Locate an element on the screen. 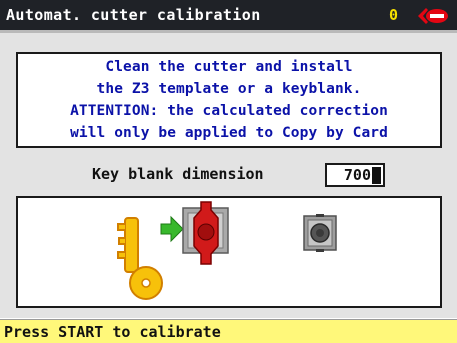 The width and height of the screenshot is (457, 343). calibration-graphic is located at coordinates (227, 250).